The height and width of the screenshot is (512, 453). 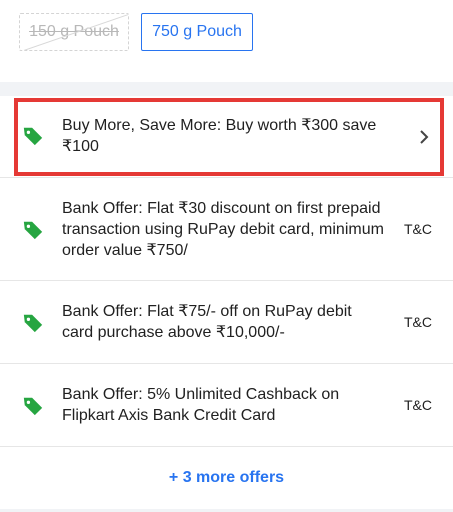 I want to click on chevron-right-icon, so click(x=424, y=137).